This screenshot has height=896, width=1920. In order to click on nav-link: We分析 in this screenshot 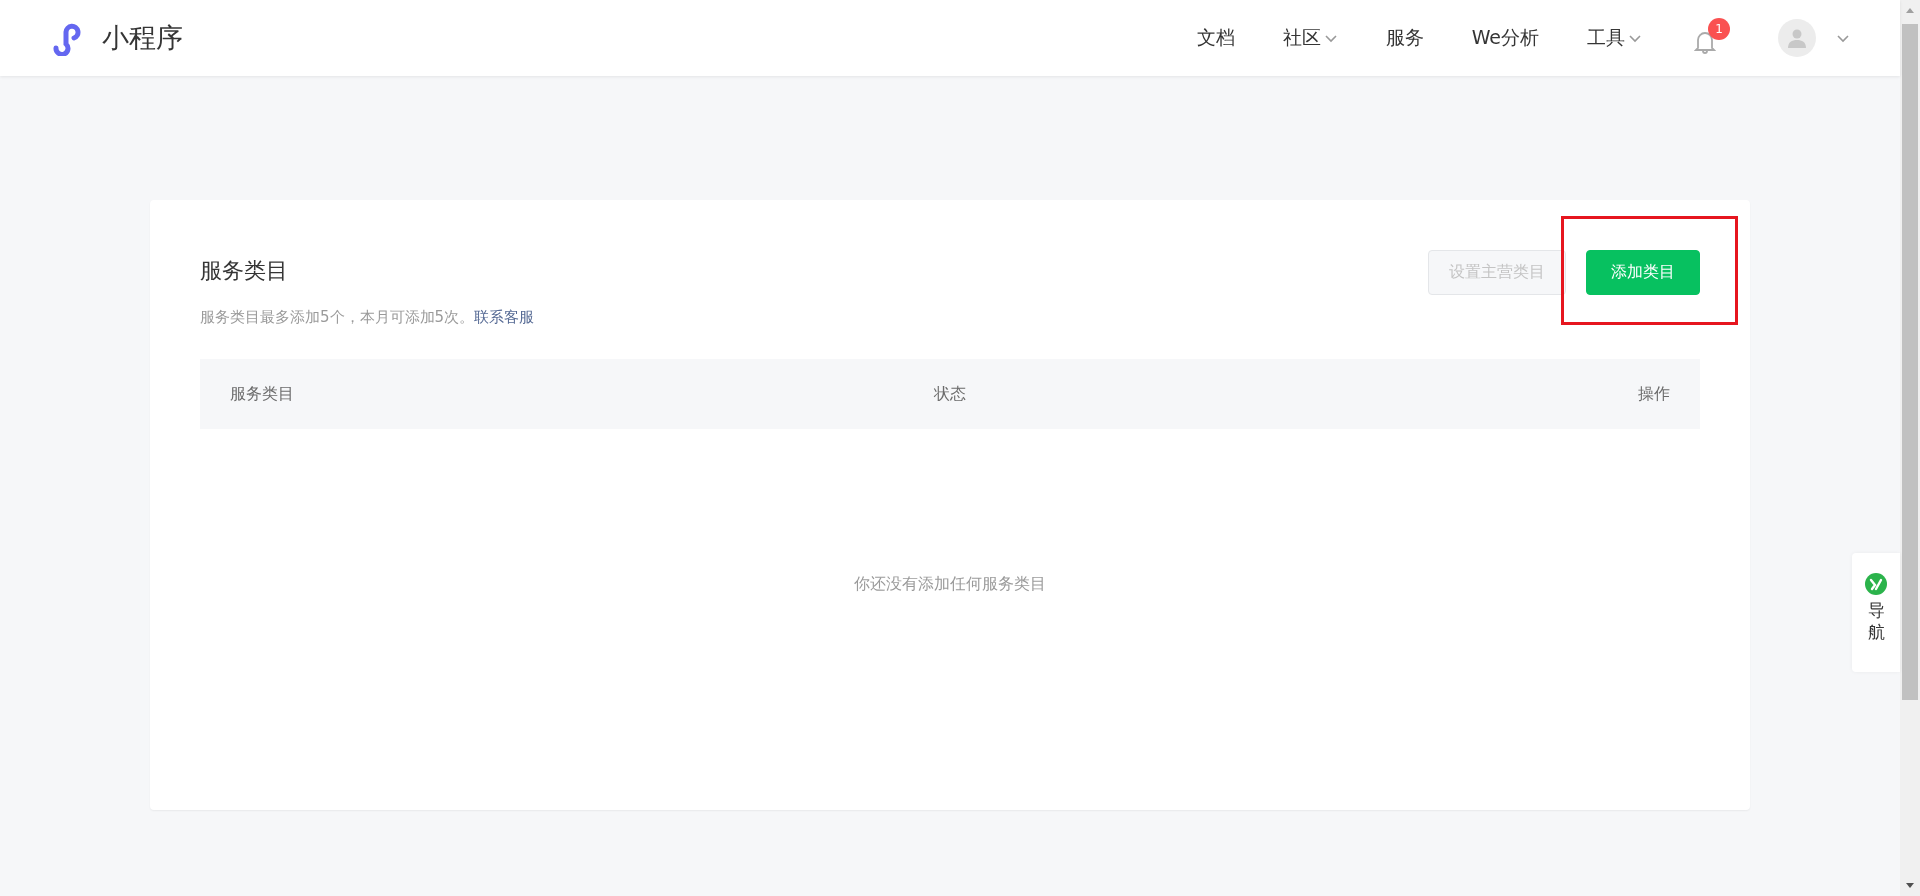, I will do `click(1505, 38)`.